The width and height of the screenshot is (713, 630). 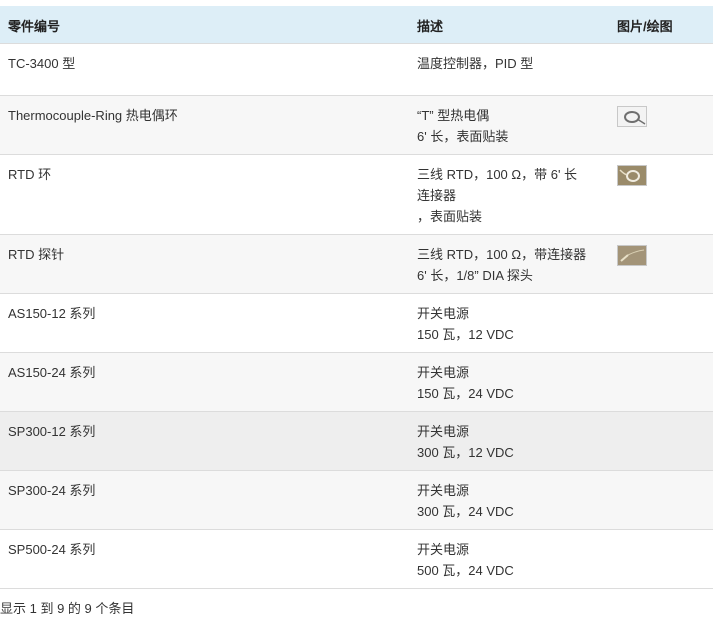 I want to click on table-header: 零件编号 描述 图片/绘图, so click(x=356, y=24).